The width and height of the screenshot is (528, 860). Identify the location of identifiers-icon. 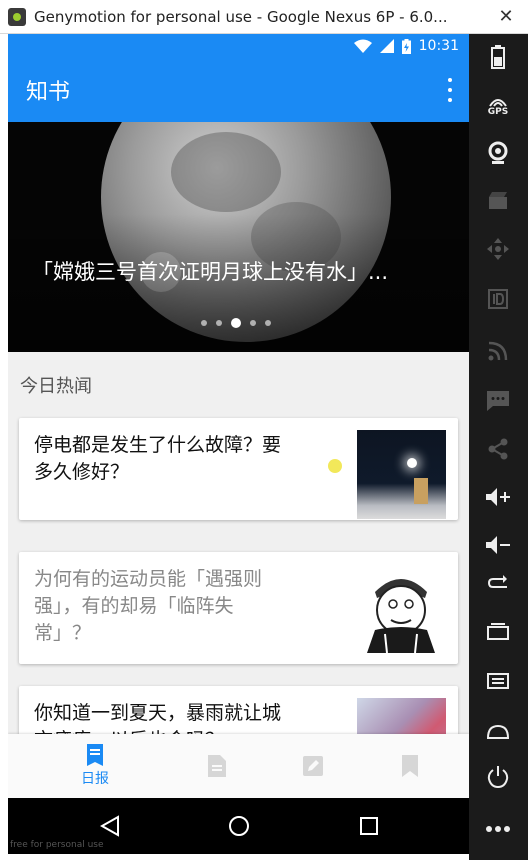
(498, 299).